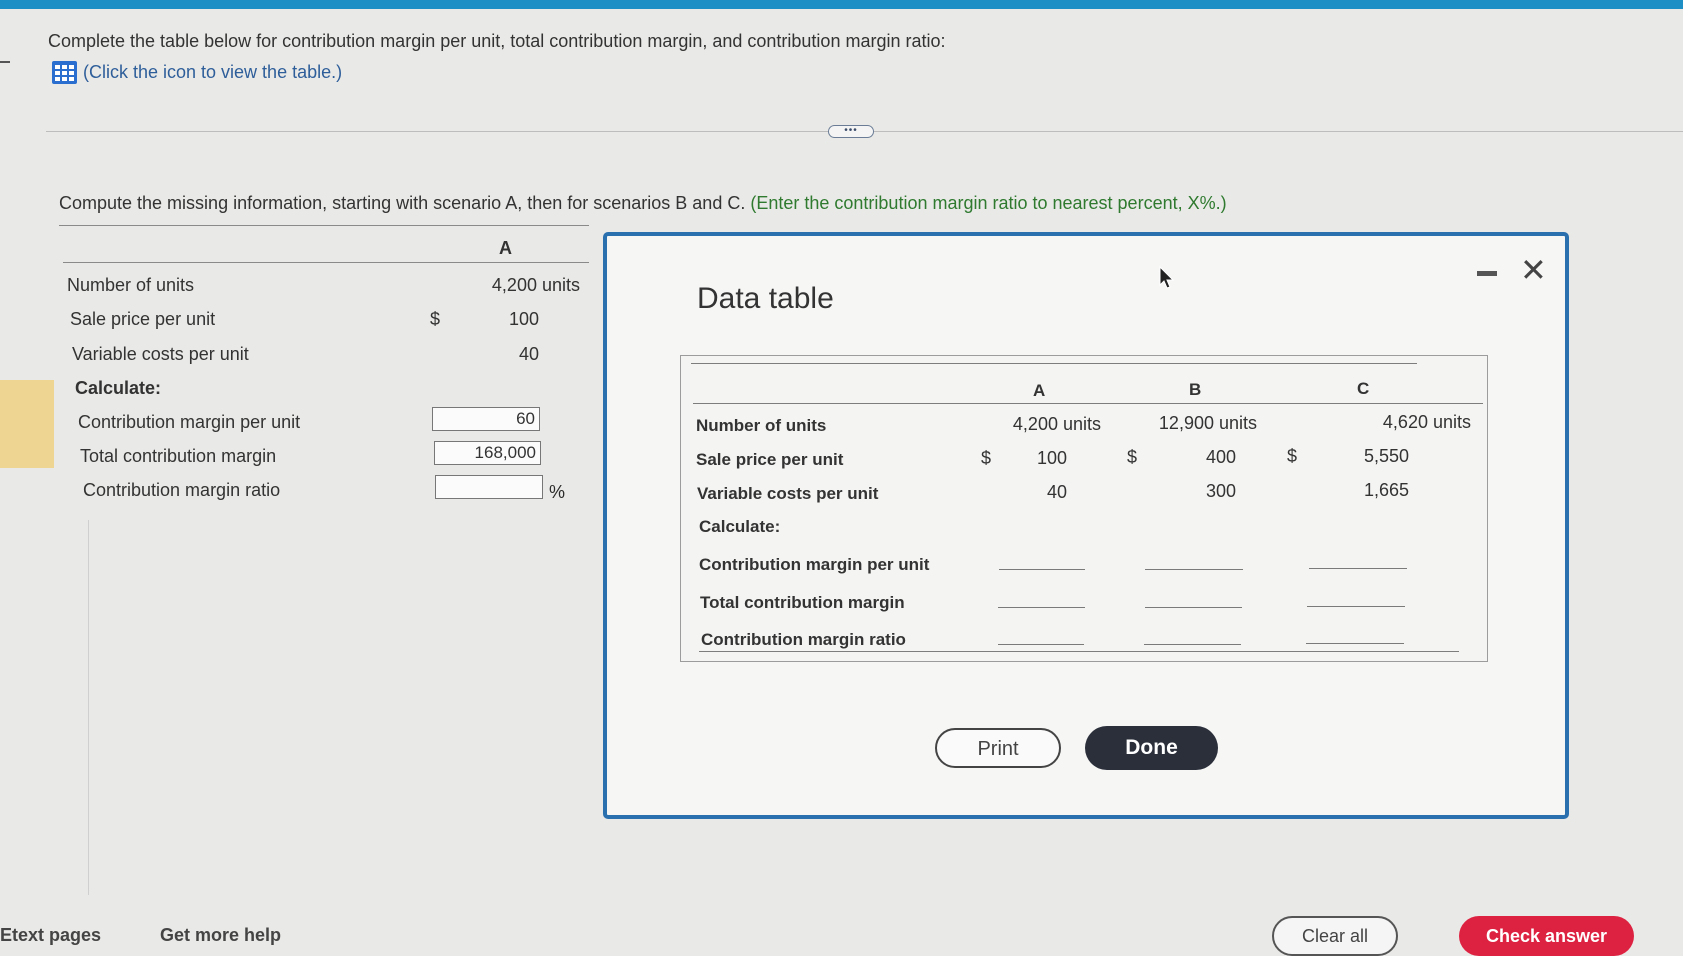 The height and width of the screenshot is (956, 1683). What do you see at coordinates (505, 248) in the screenshot?
I see `answer-column-header: A` at bounding box center [505, 248].